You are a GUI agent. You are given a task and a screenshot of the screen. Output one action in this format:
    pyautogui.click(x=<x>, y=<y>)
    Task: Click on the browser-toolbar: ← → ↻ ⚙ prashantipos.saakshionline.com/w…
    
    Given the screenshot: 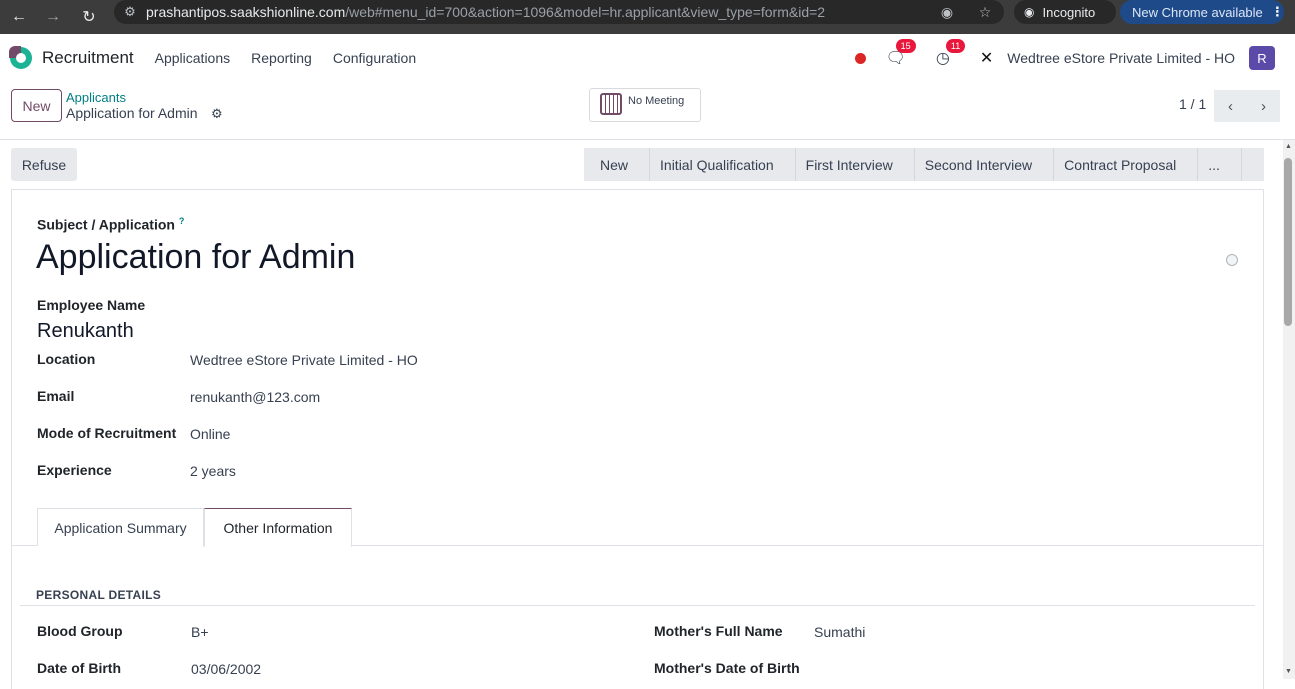 What is the action you would take?
    pyautogui.click(x=647, y=17)
    